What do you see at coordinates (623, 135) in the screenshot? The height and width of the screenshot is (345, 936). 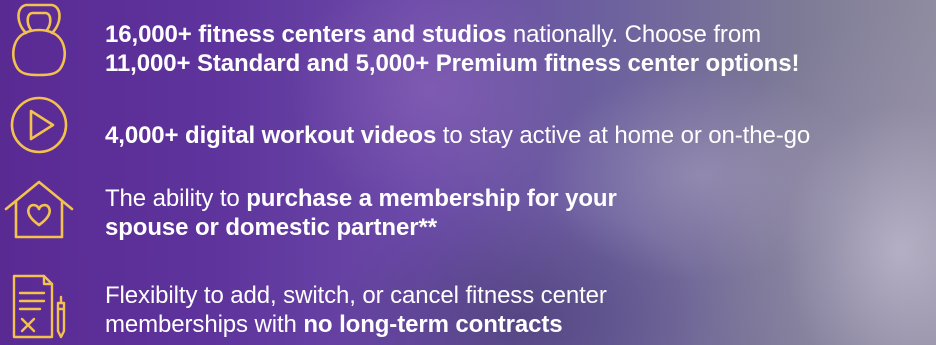 I see `feature-2-regular-text: to stay active at home or on-the-go` at bounding box center [623, 135].